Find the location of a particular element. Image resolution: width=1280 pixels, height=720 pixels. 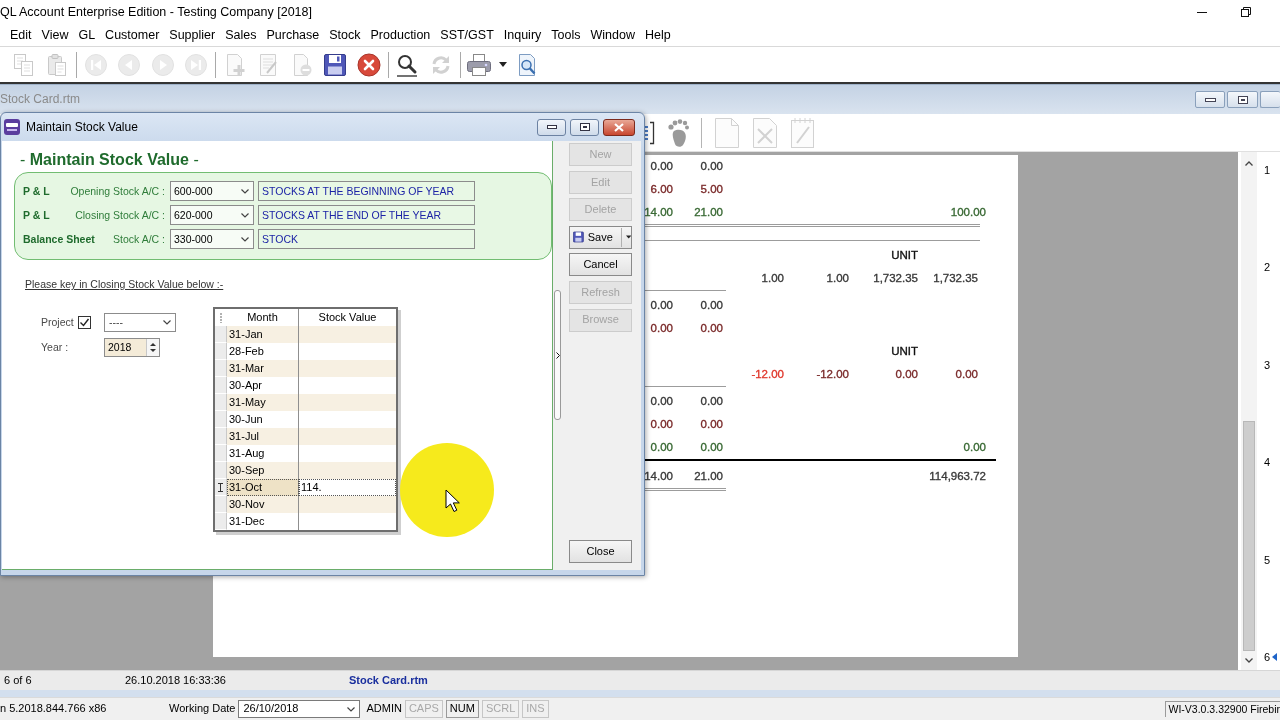

stock-value-field: 114. is located at coordinates (347, 487).